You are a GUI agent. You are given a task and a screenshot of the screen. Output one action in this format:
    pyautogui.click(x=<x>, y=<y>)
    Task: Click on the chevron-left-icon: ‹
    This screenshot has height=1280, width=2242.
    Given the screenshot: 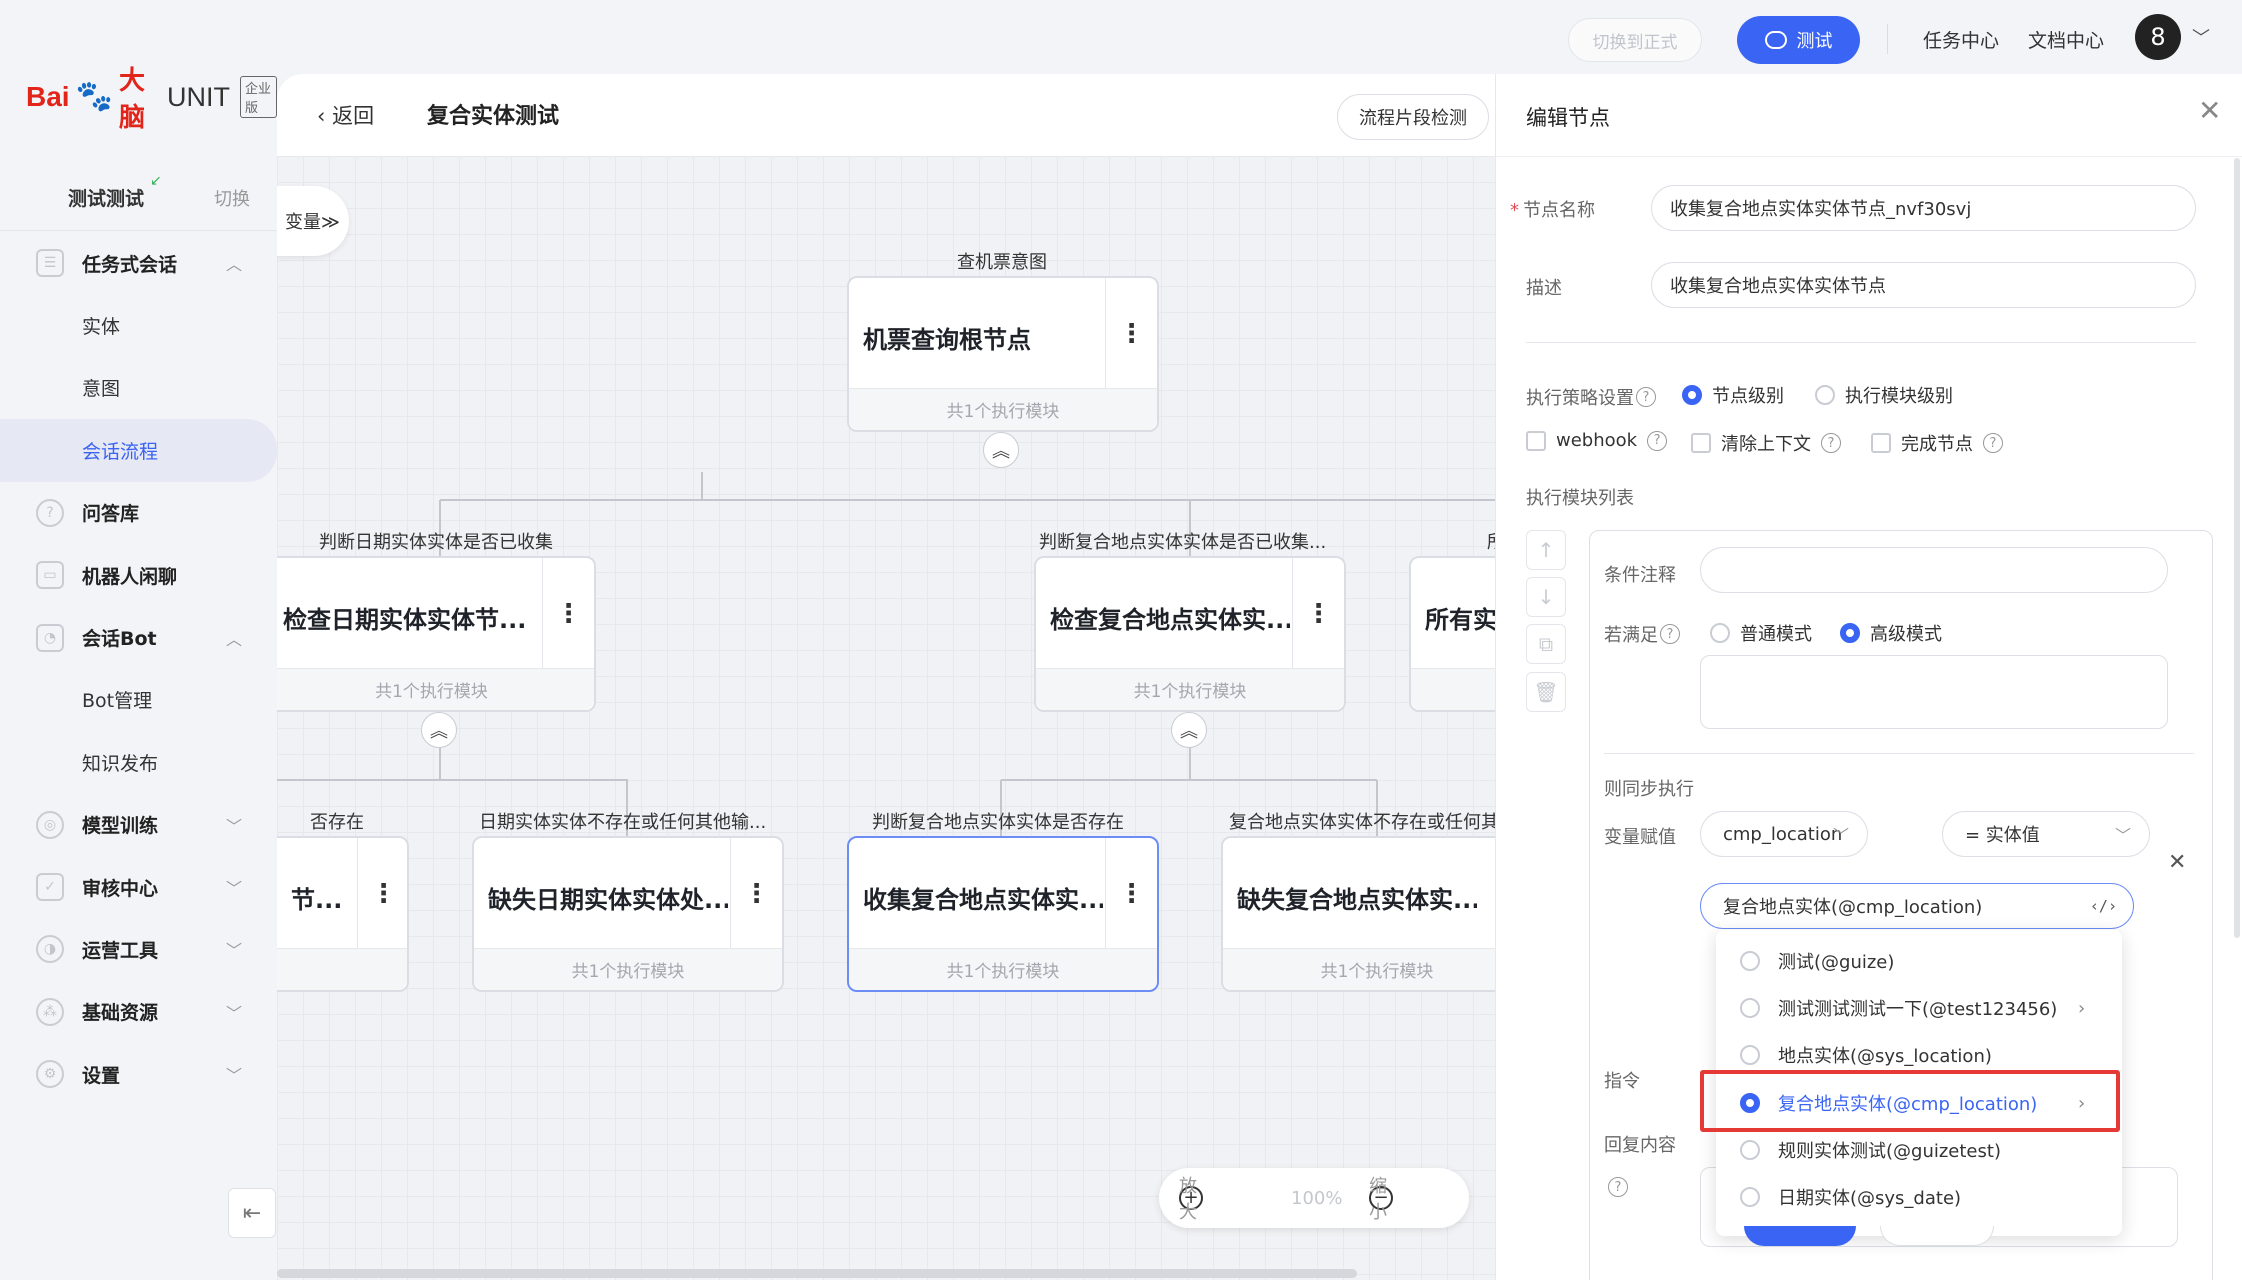 What is the action you would take?
    pyautogui.click(x=325, y=116)
    